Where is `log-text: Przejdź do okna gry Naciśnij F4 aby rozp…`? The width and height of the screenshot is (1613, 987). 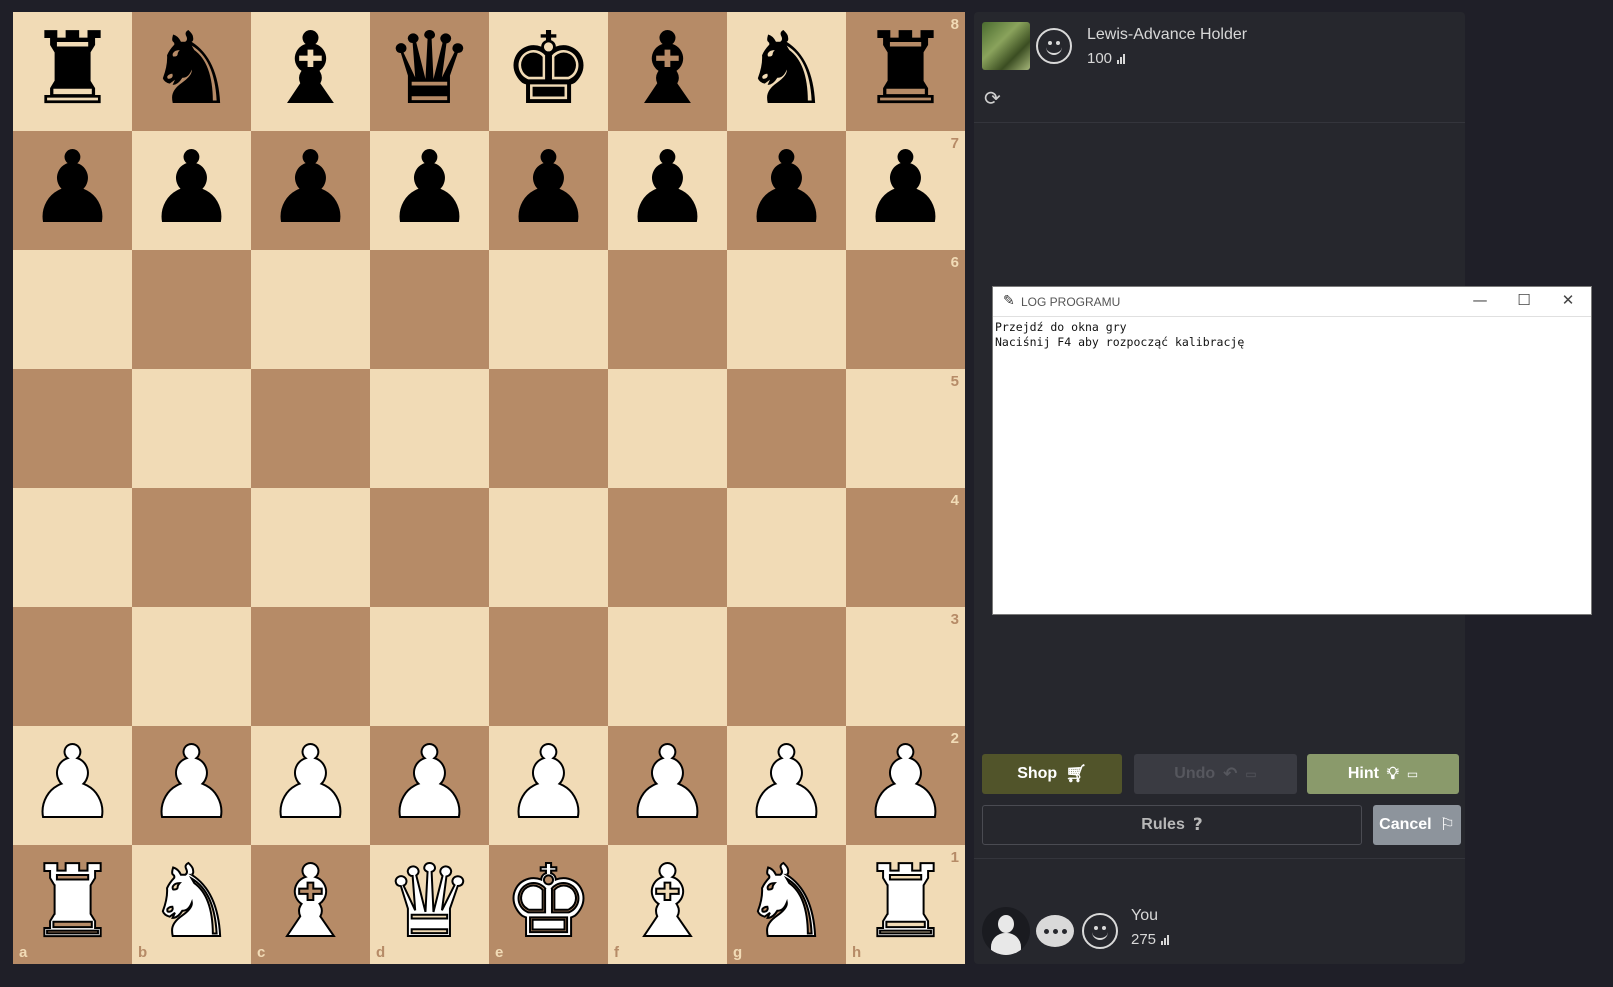 log-text: Przejdź do okna gry Naciśnij F4 aby rozp… is located at coordinates (1292, 335).